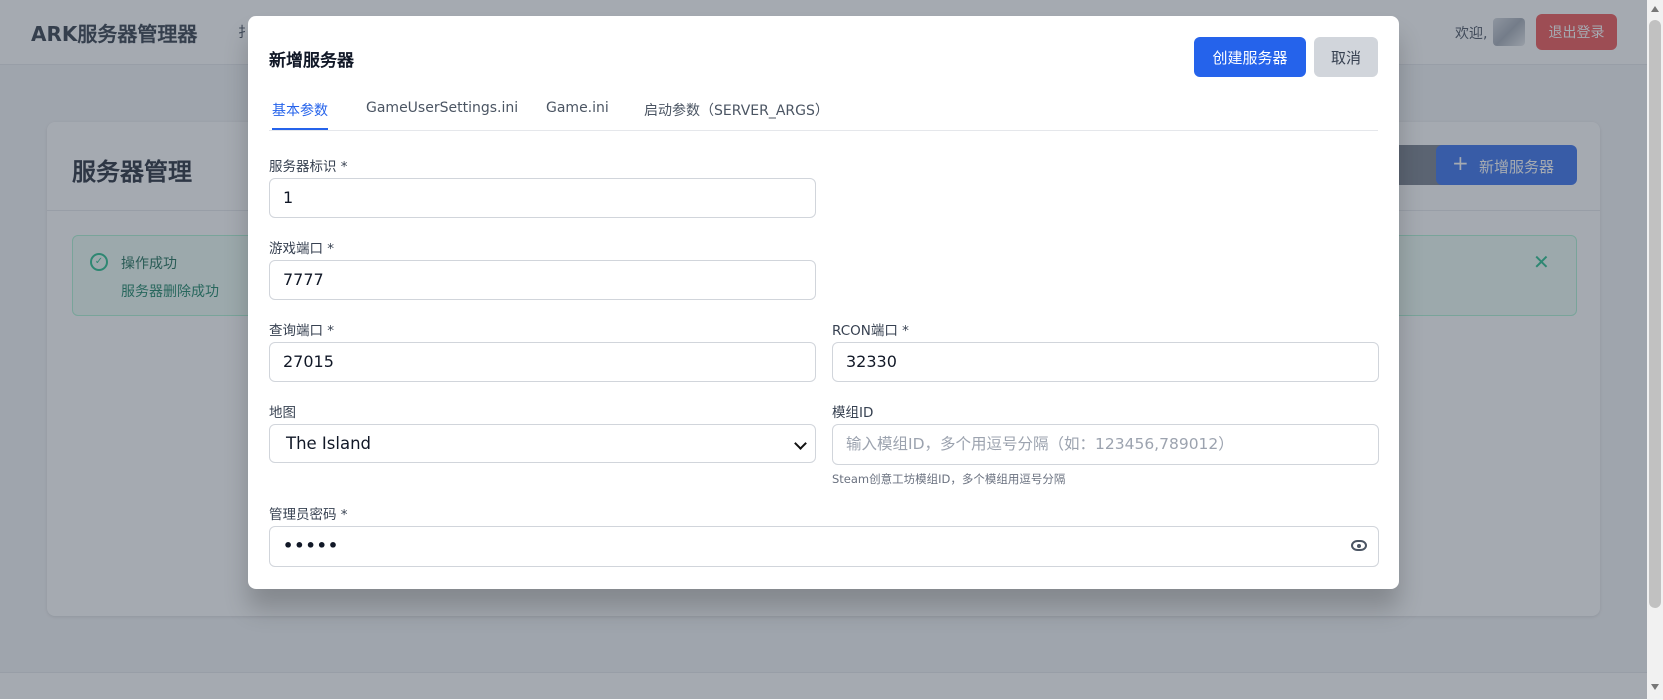 This screenshot has height=700, width=1663. Describe the element at coordinates (1346, 57) in the screenshot. I see `cancel-button: 取消` at that location.